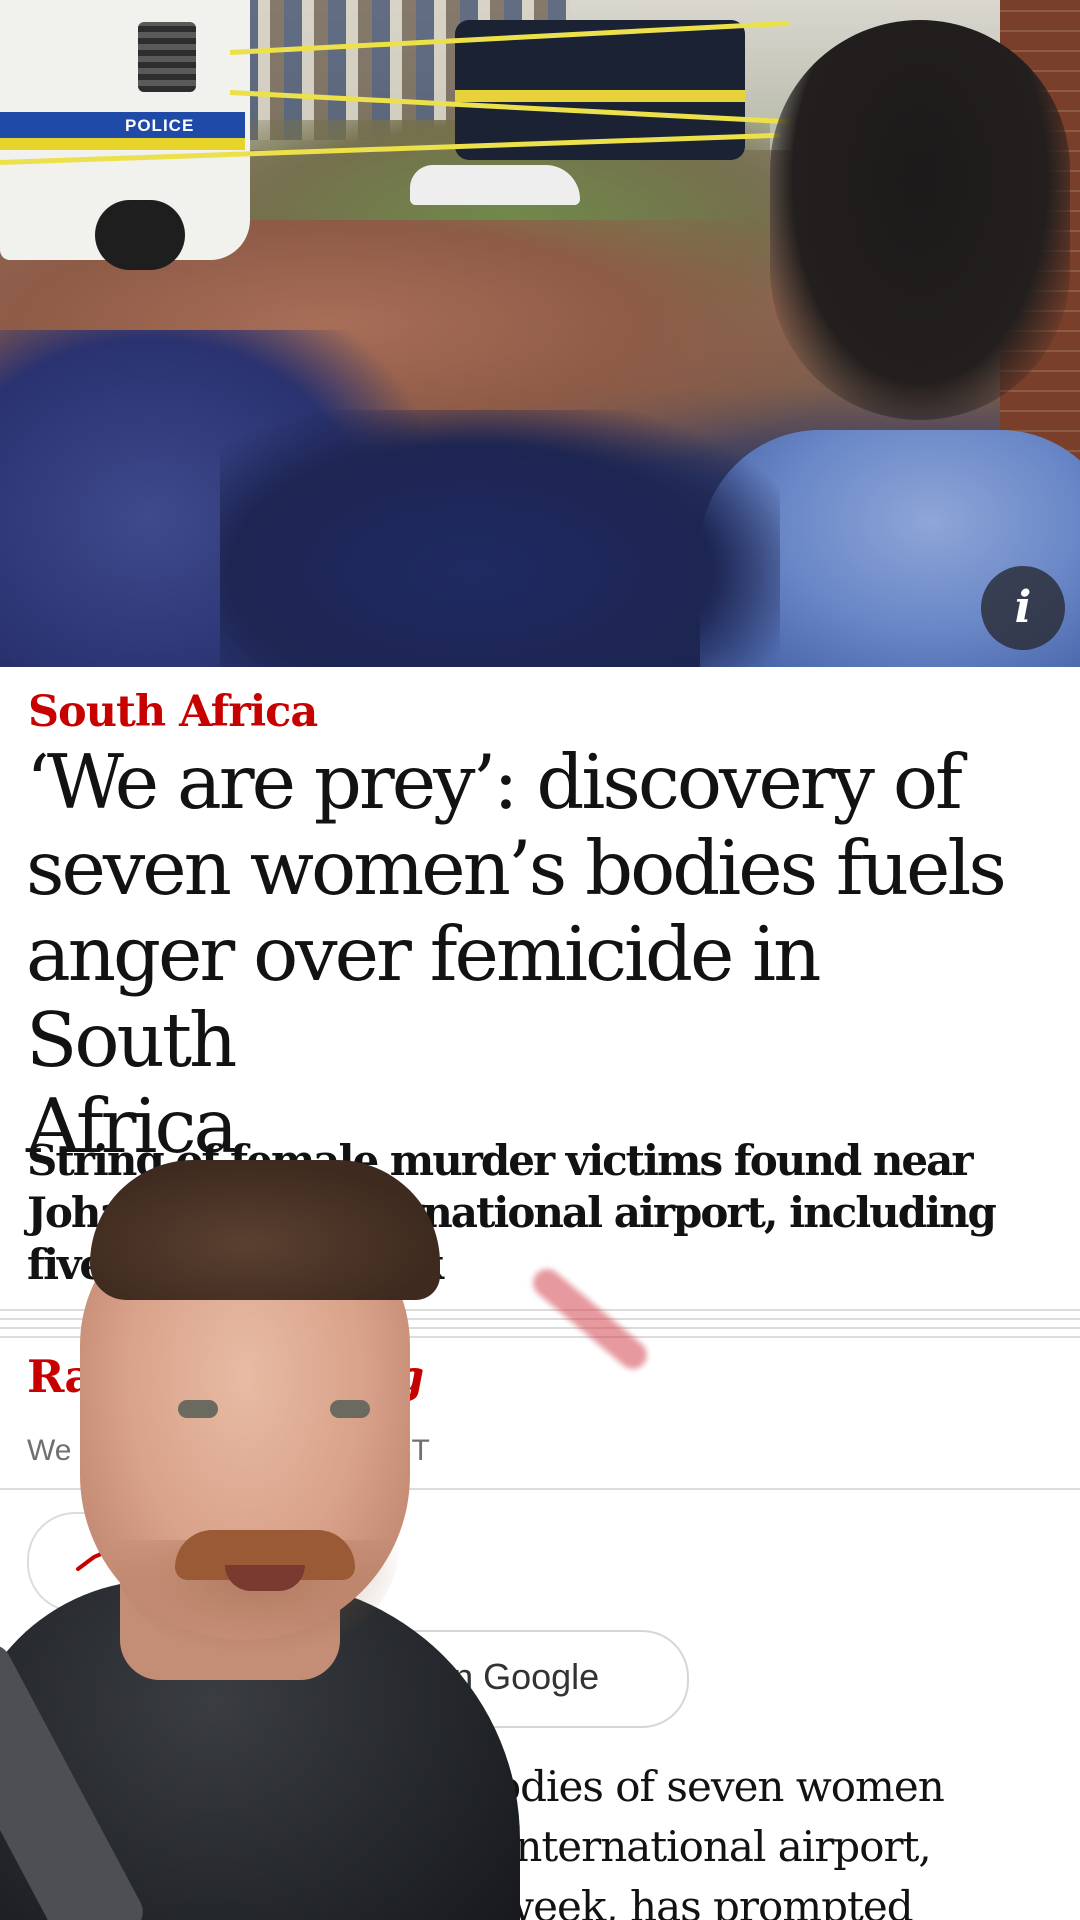  What do you see at coordinates (500, 538) in the screenshot?
I see `photo-person-middle` at bounding box center [500, 538].